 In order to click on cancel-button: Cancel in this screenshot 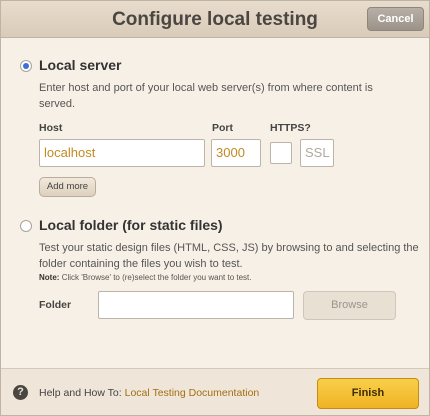, I will do `click(395, 19)`.